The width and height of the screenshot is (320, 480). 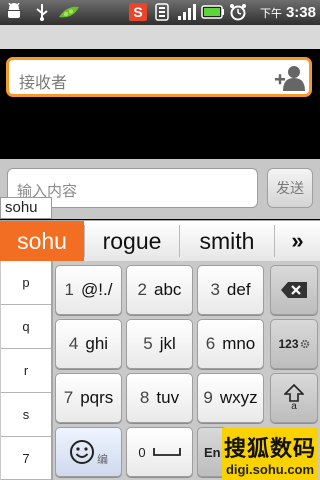 I want to click on number-mode-label: 123, so click(x=288, y=344).